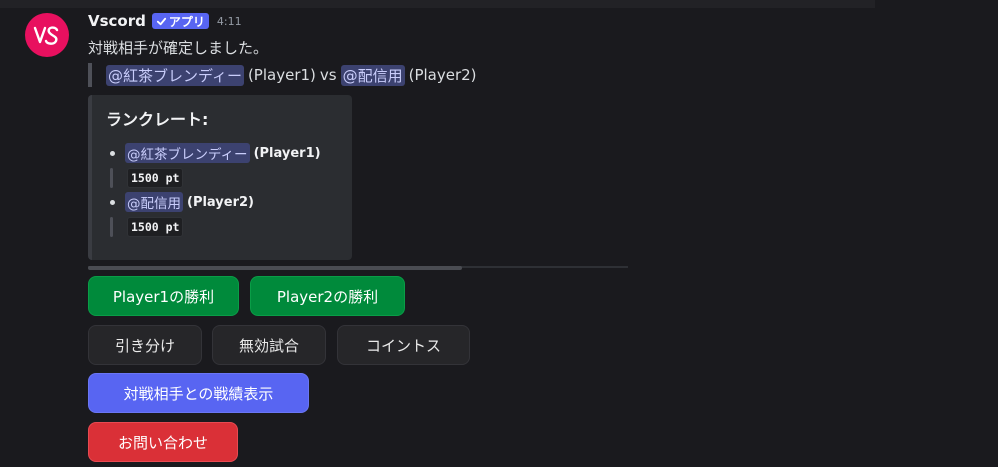 This screenshot has height=467, width=998. Describe the element at coordinates (186, 21) in the screenshot. I see `app-badge-label: アプリ` at that location.